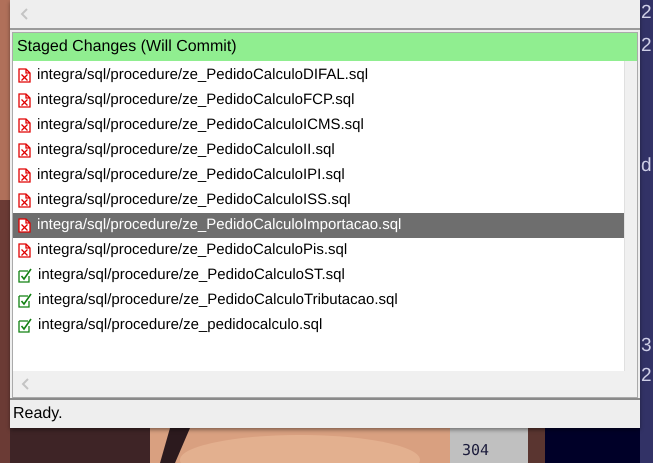 This screenshot has width=653, height=463. I want to click on file-path: integra/sql/procedure/ze_PedidoCalculoIPI.sql, so click(191, 175).